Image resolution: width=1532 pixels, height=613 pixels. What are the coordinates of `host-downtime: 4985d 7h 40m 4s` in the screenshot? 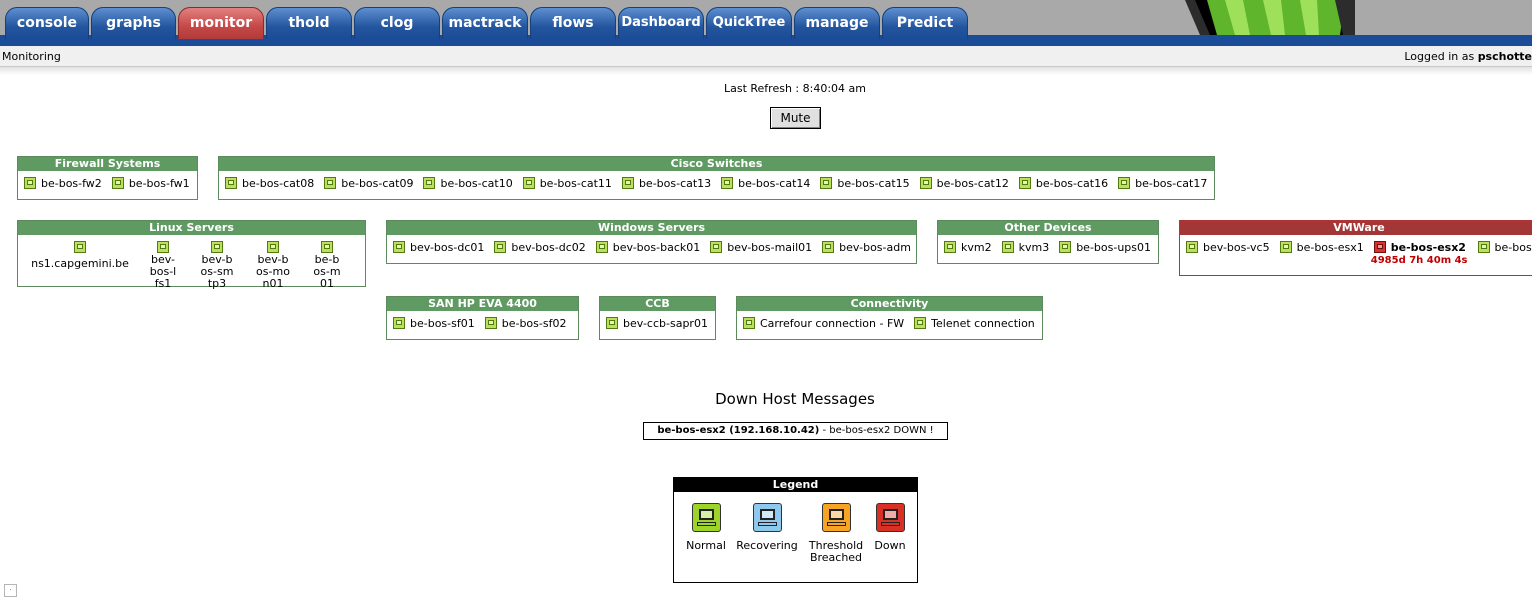 It's located at (1419, 260).